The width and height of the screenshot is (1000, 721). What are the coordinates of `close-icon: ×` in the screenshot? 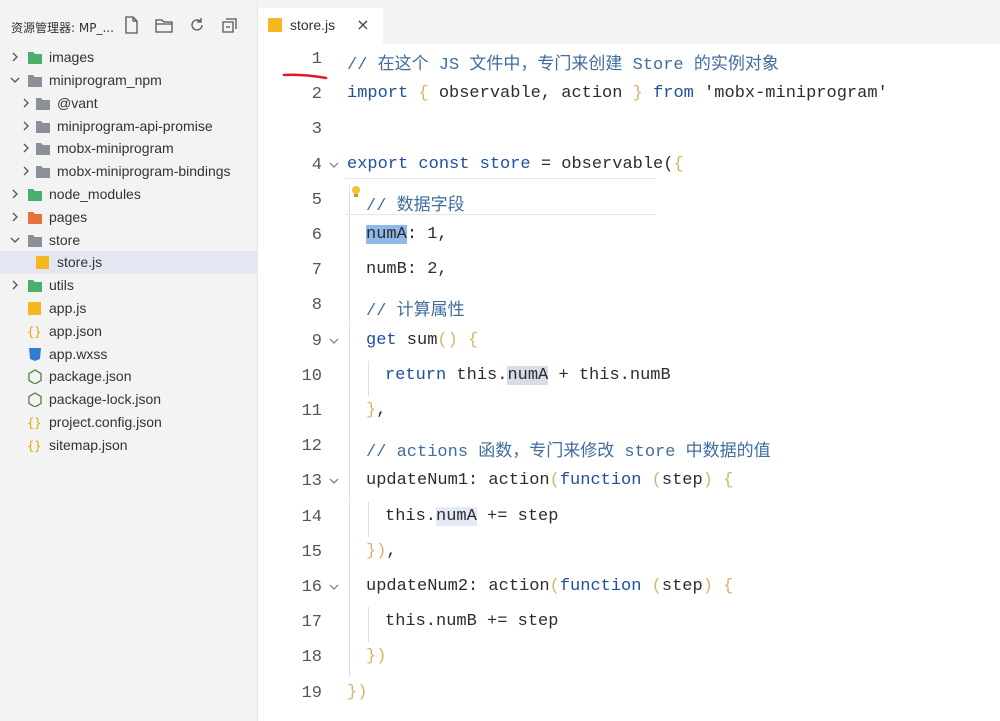 It's located at (363, 25).